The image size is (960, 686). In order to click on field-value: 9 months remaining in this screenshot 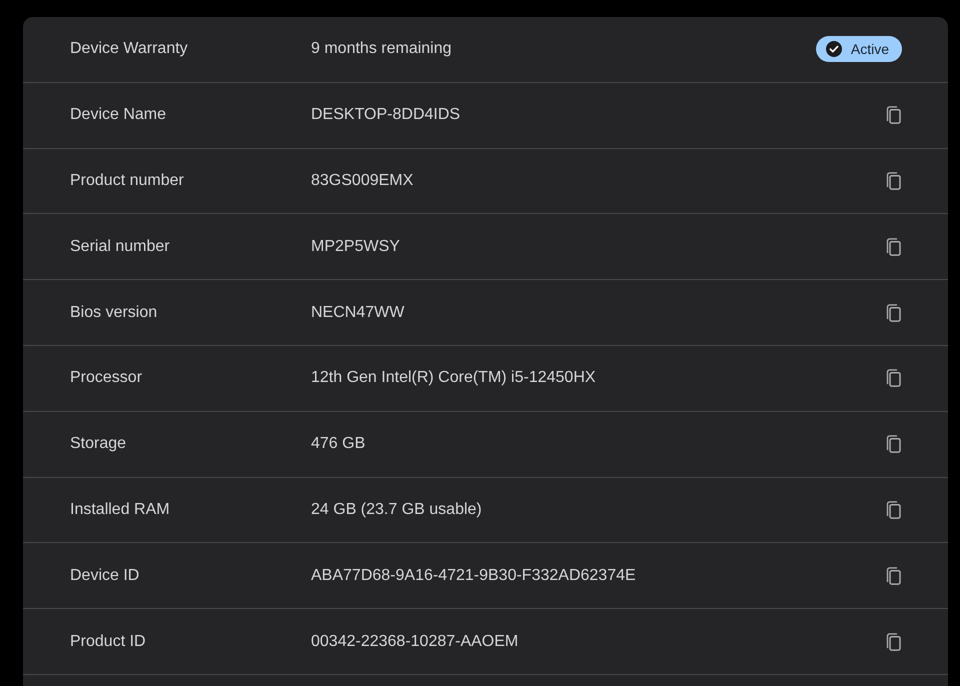, I will do `click(382, 49)`.